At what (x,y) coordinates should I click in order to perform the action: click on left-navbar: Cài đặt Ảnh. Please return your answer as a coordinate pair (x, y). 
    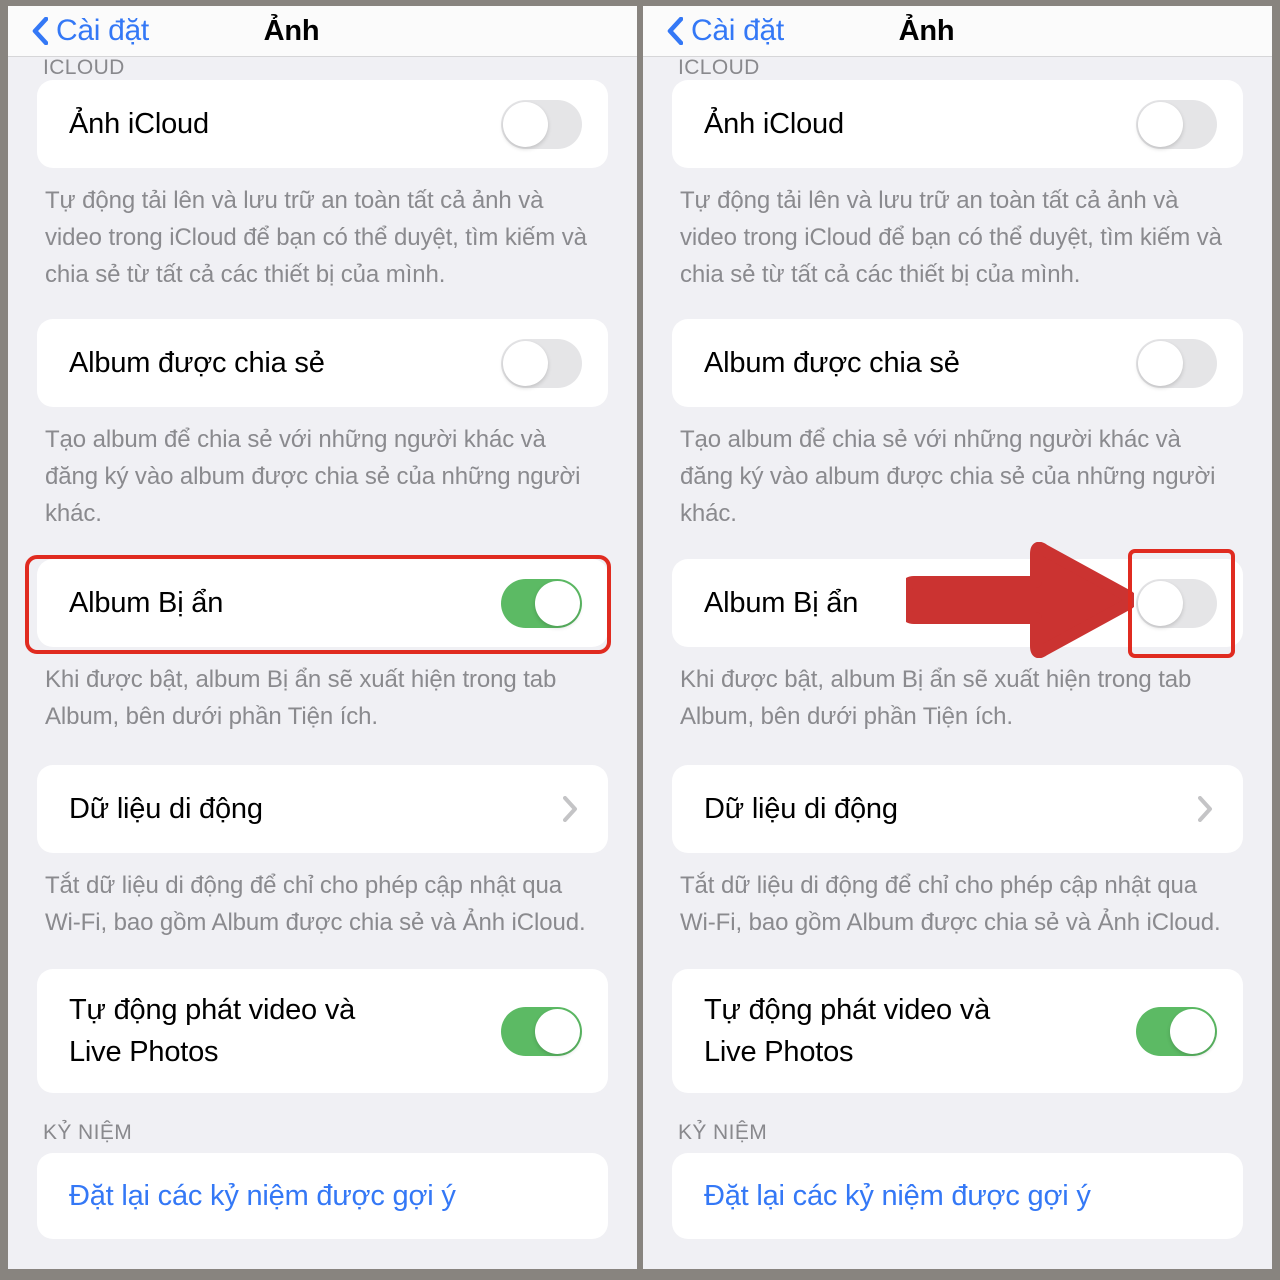
    Looking at the image, I should click on (322, 31).